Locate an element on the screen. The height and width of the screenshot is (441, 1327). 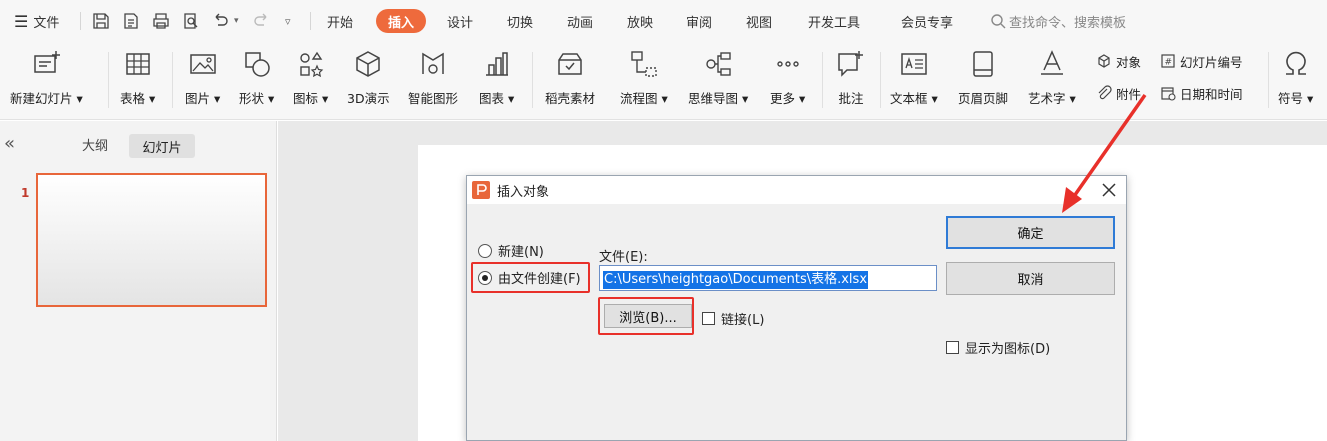
slide-thumbnail is located at coordinates (151, 240).